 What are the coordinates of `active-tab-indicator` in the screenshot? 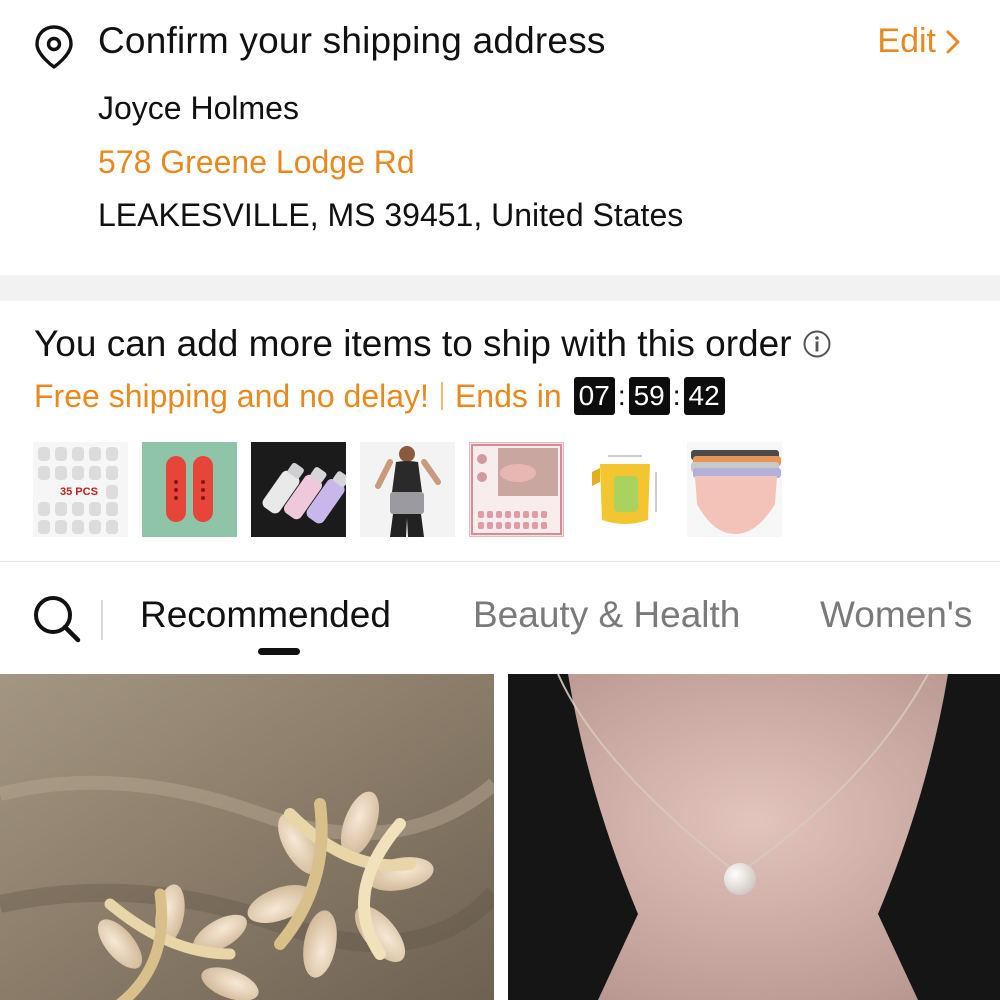 It's located at (279, 651).